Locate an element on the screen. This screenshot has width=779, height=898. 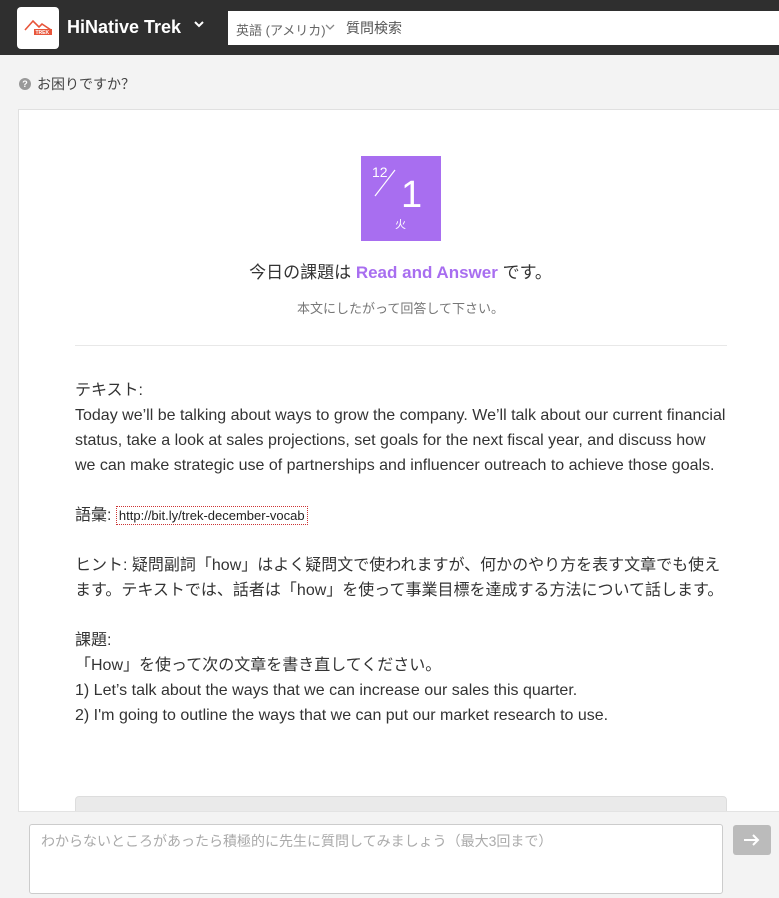
date-day: 1 is located at coordinates (412, 195).